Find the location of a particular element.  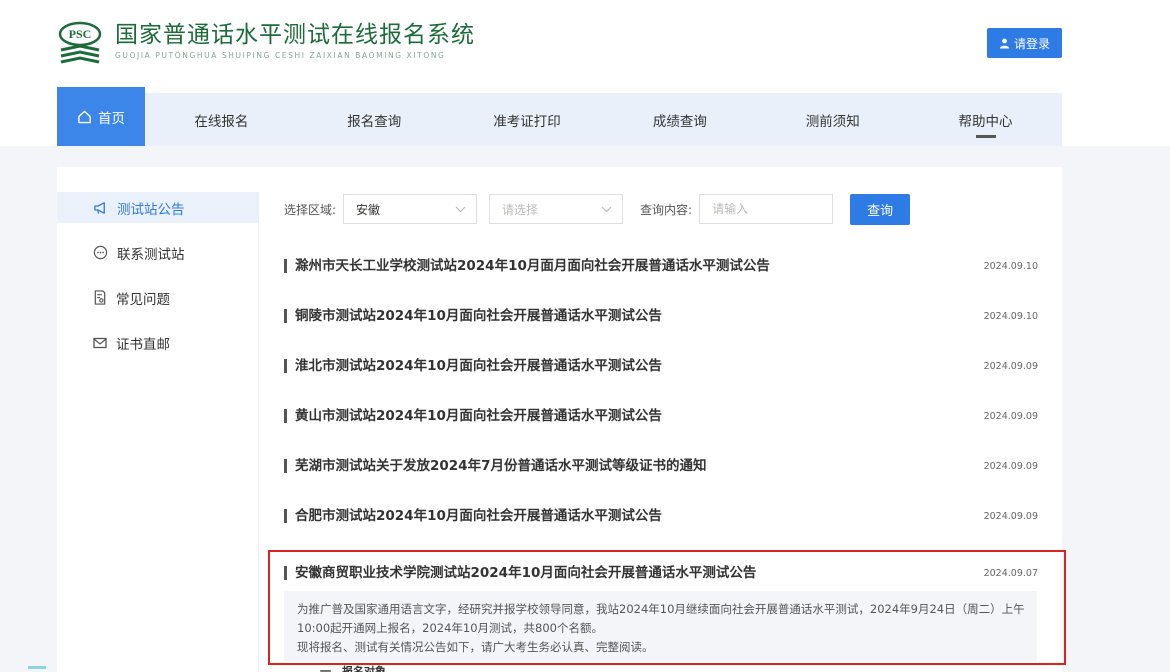

user-icon is located at coordinates (1004, 43).